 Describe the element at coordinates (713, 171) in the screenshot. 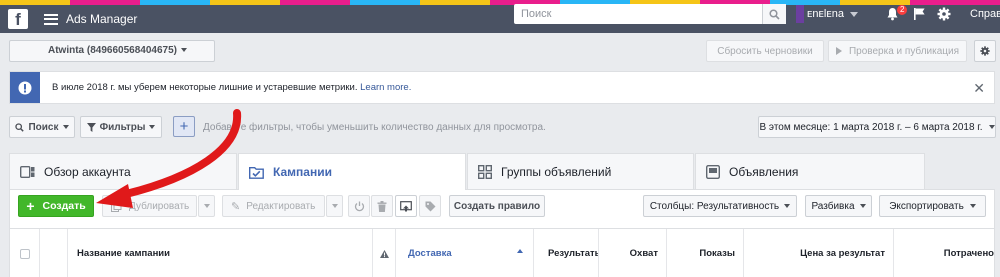

I see `ad-icon` at that location.